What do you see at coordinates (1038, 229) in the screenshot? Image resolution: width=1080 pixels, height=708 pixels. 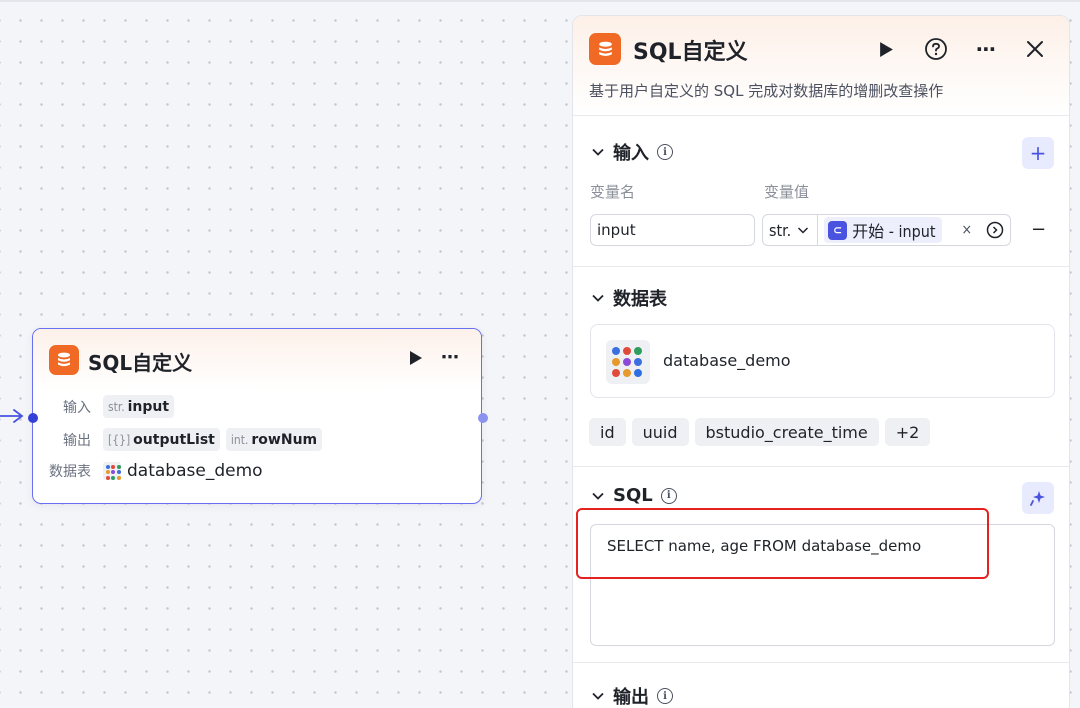 I see `remove-input-button: −` at bounding box center [1038, 229].